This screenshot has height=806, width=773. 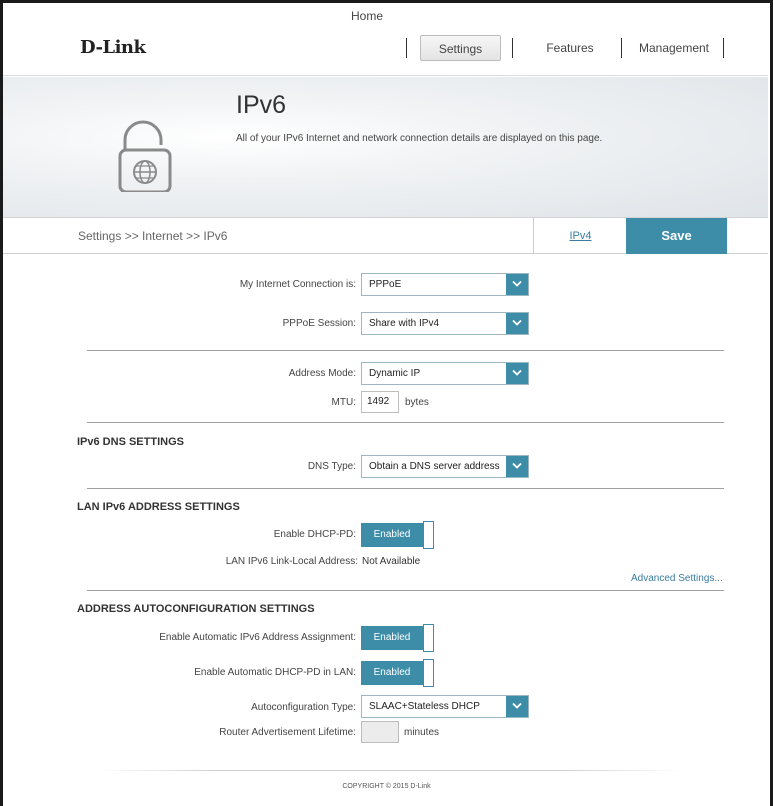 What do you see at coordinates (392, 535) in the screenshot?
I see `dhcp-pd-state: Enabled` at bounding box center [392, 535].